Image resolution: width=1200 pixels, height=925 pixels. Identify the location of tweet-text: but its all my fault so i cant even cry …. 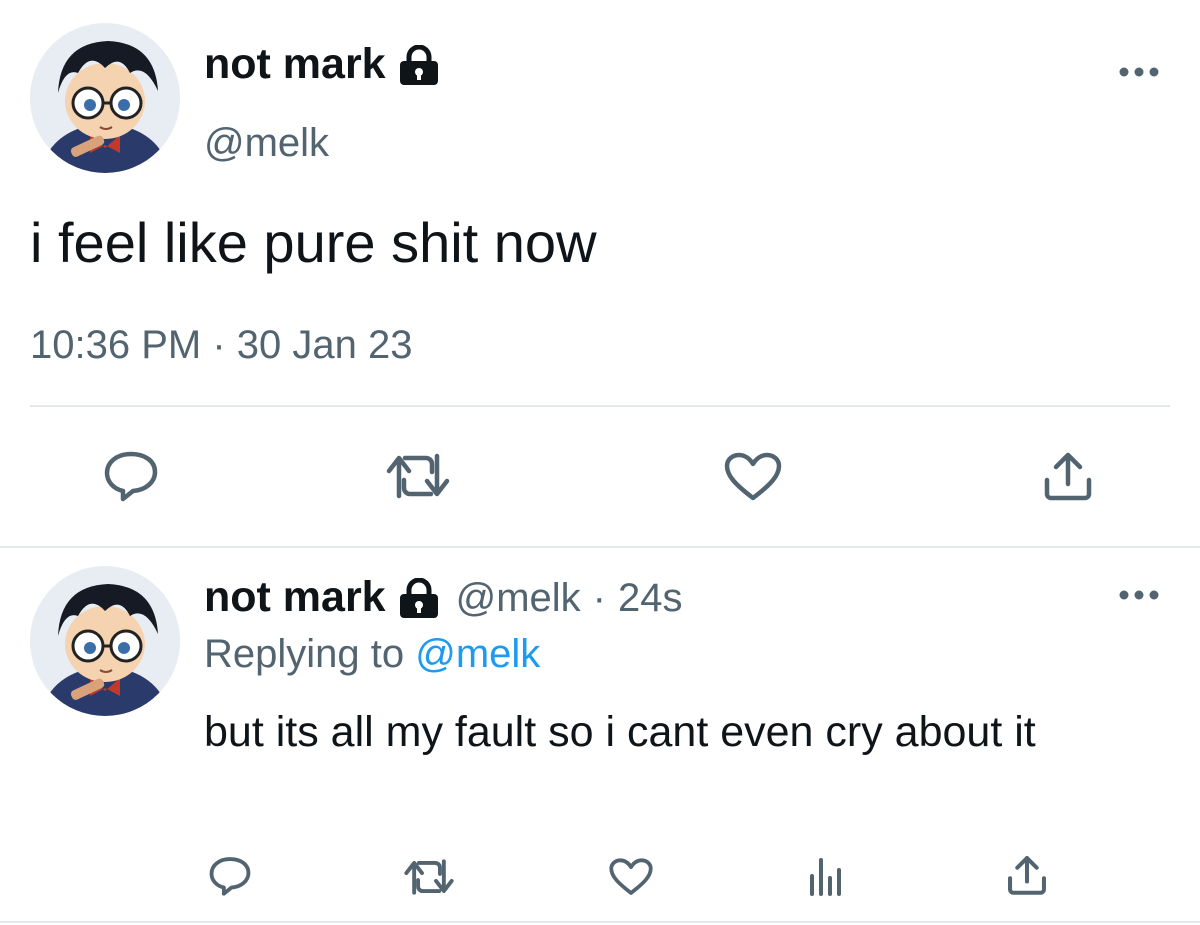
(620, 732).